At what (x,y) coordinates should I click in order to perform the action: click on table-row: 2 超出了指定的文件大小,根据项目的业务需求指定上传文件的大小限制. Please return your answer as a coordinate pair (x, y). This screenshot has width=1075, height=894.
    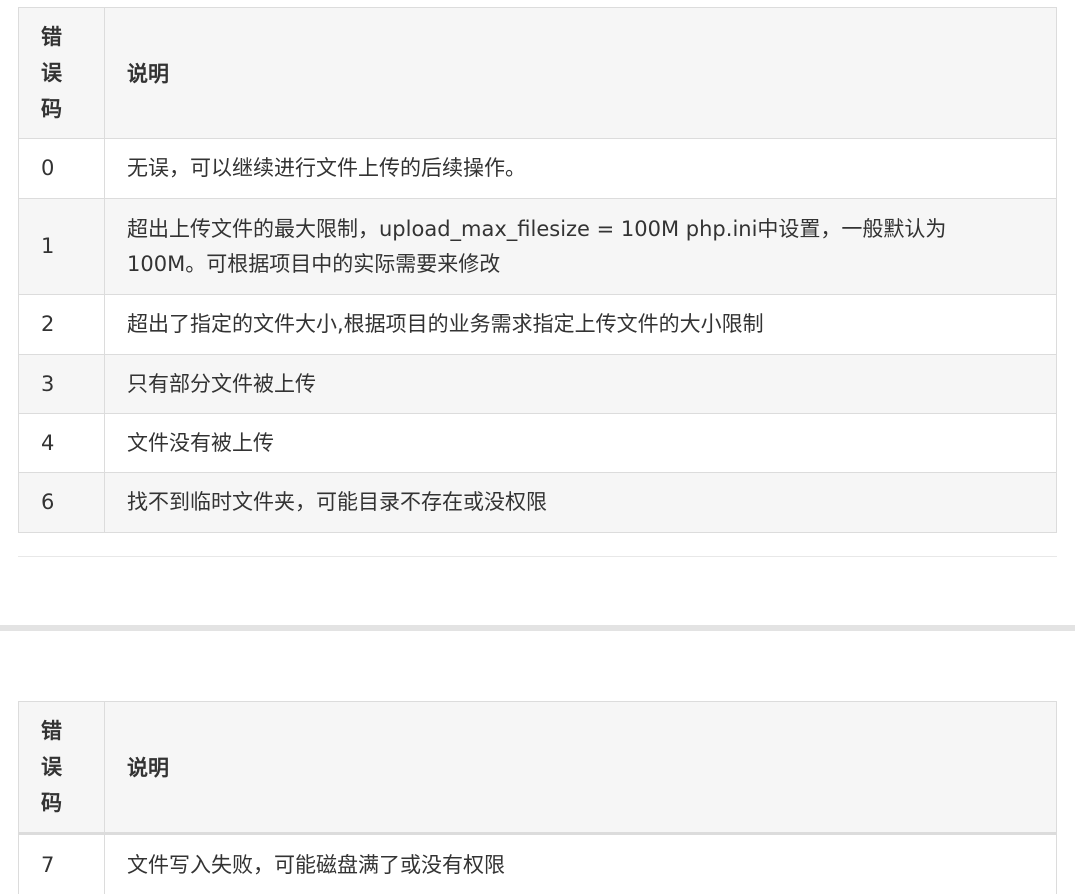
    Looking at the image, I should click on (537, 324).